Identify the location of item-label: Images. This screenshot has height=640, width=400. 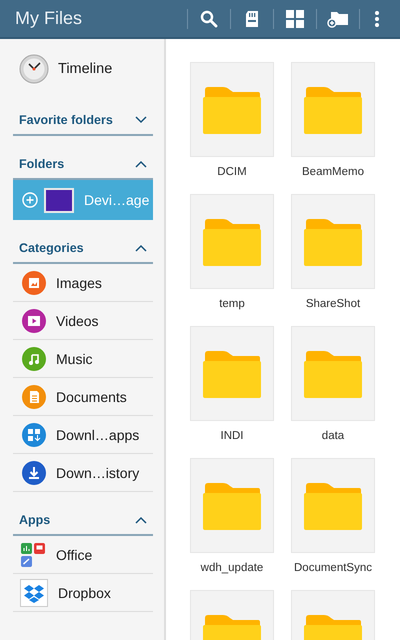
(79, 282).